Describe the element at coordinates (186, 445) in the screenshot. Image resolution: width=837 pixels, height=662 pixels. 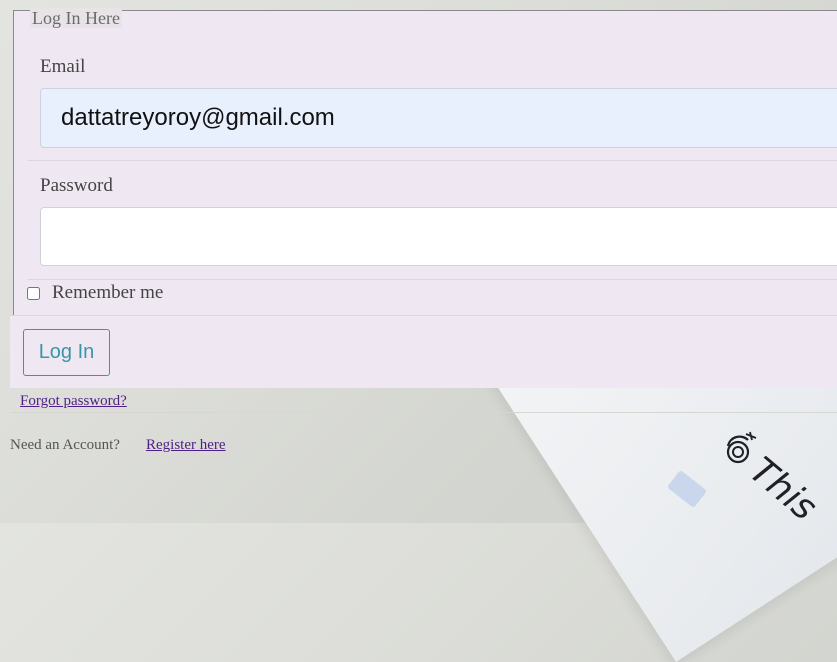
I see `register-link: Register here` at that location.